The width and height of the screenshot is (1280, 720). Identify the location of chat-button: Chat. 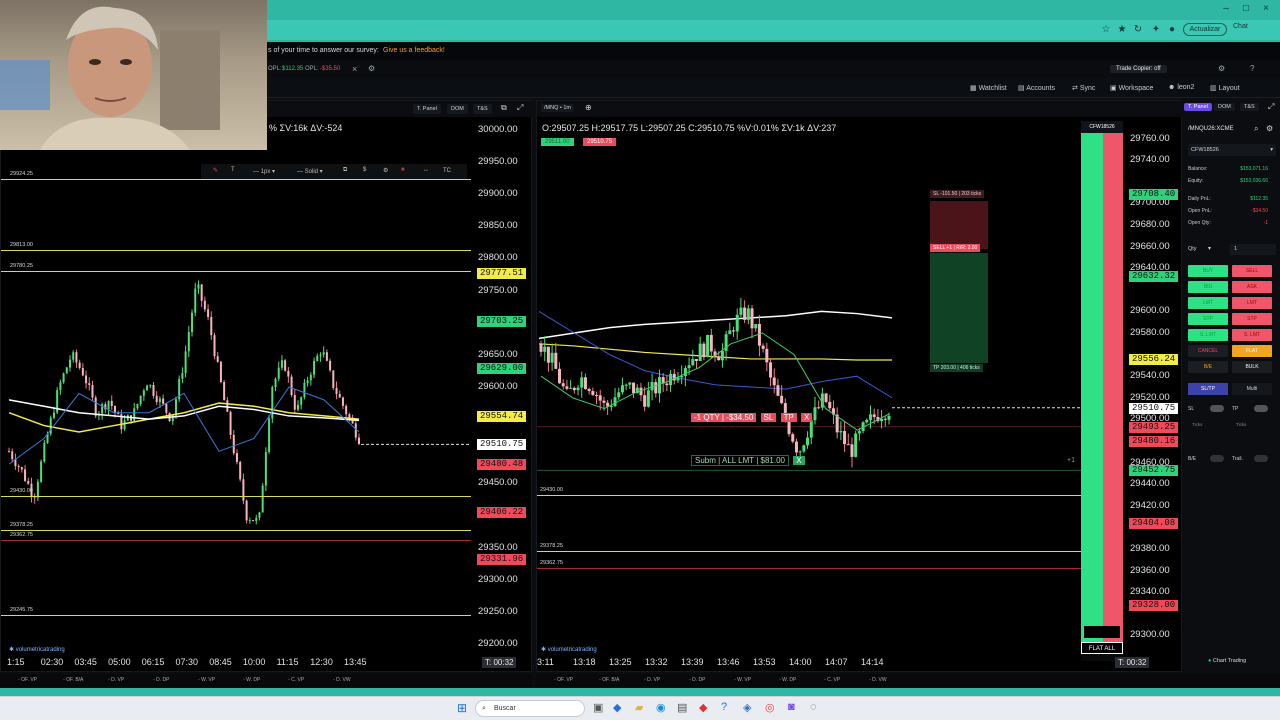
(1240, 26).